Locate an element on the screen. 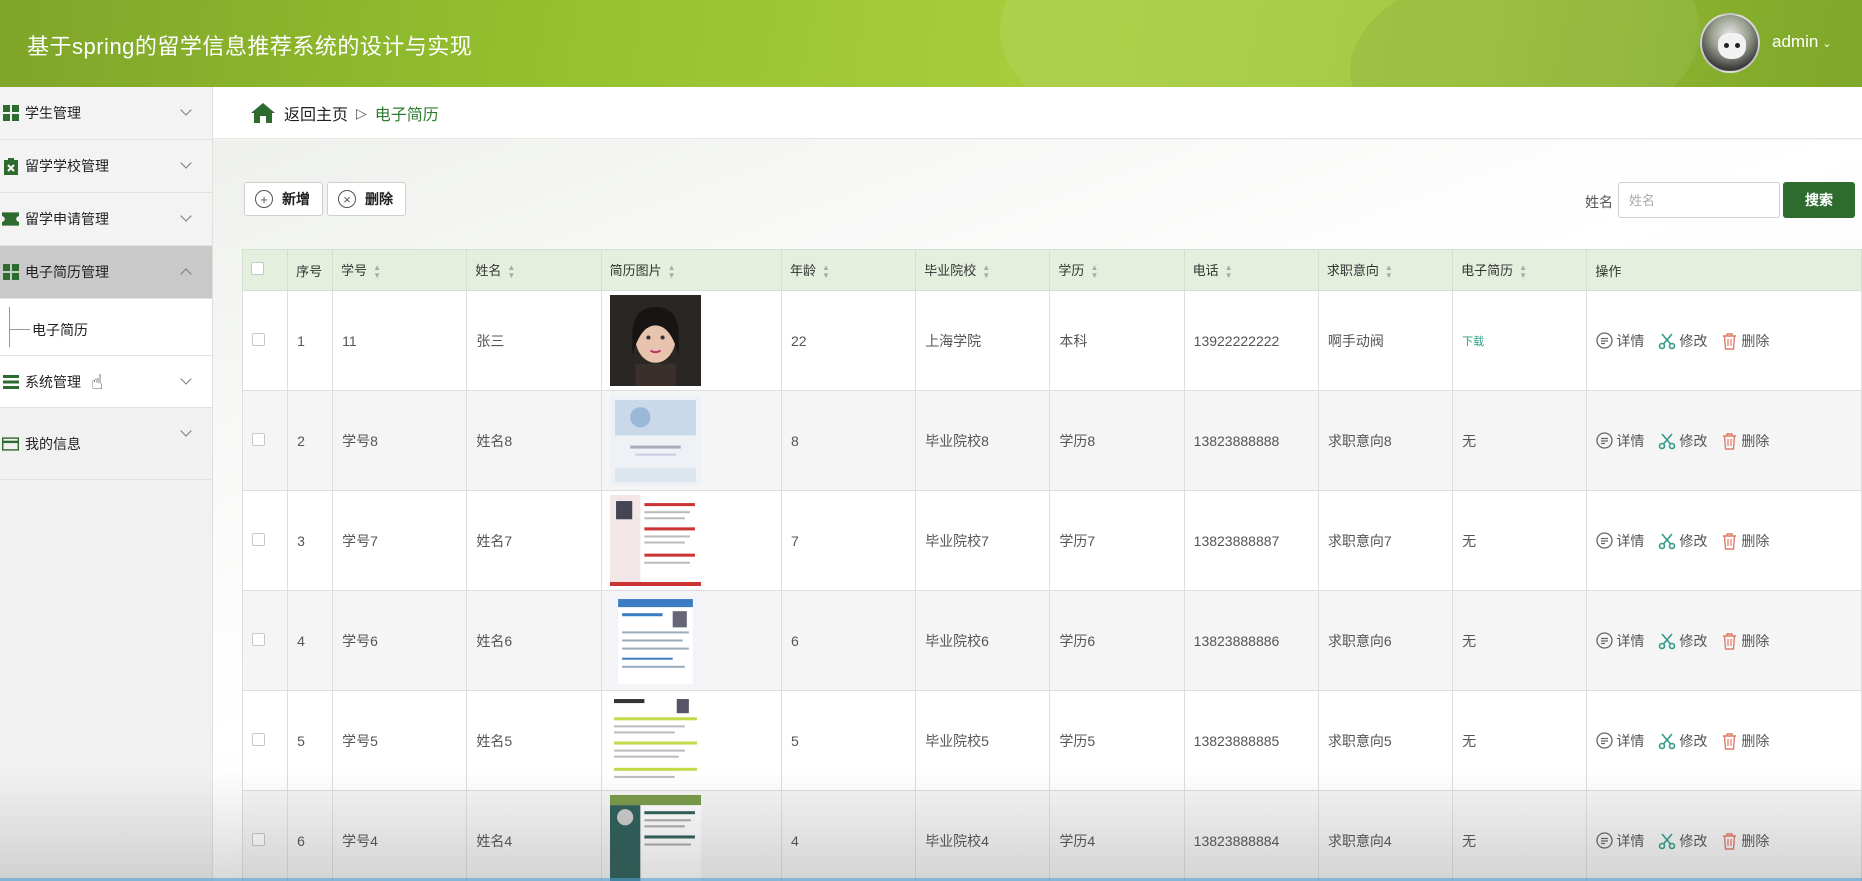 Image resolution: width=1862 pixels, height=881 pixels. select-all-cell is located at coordinates (265, 270).